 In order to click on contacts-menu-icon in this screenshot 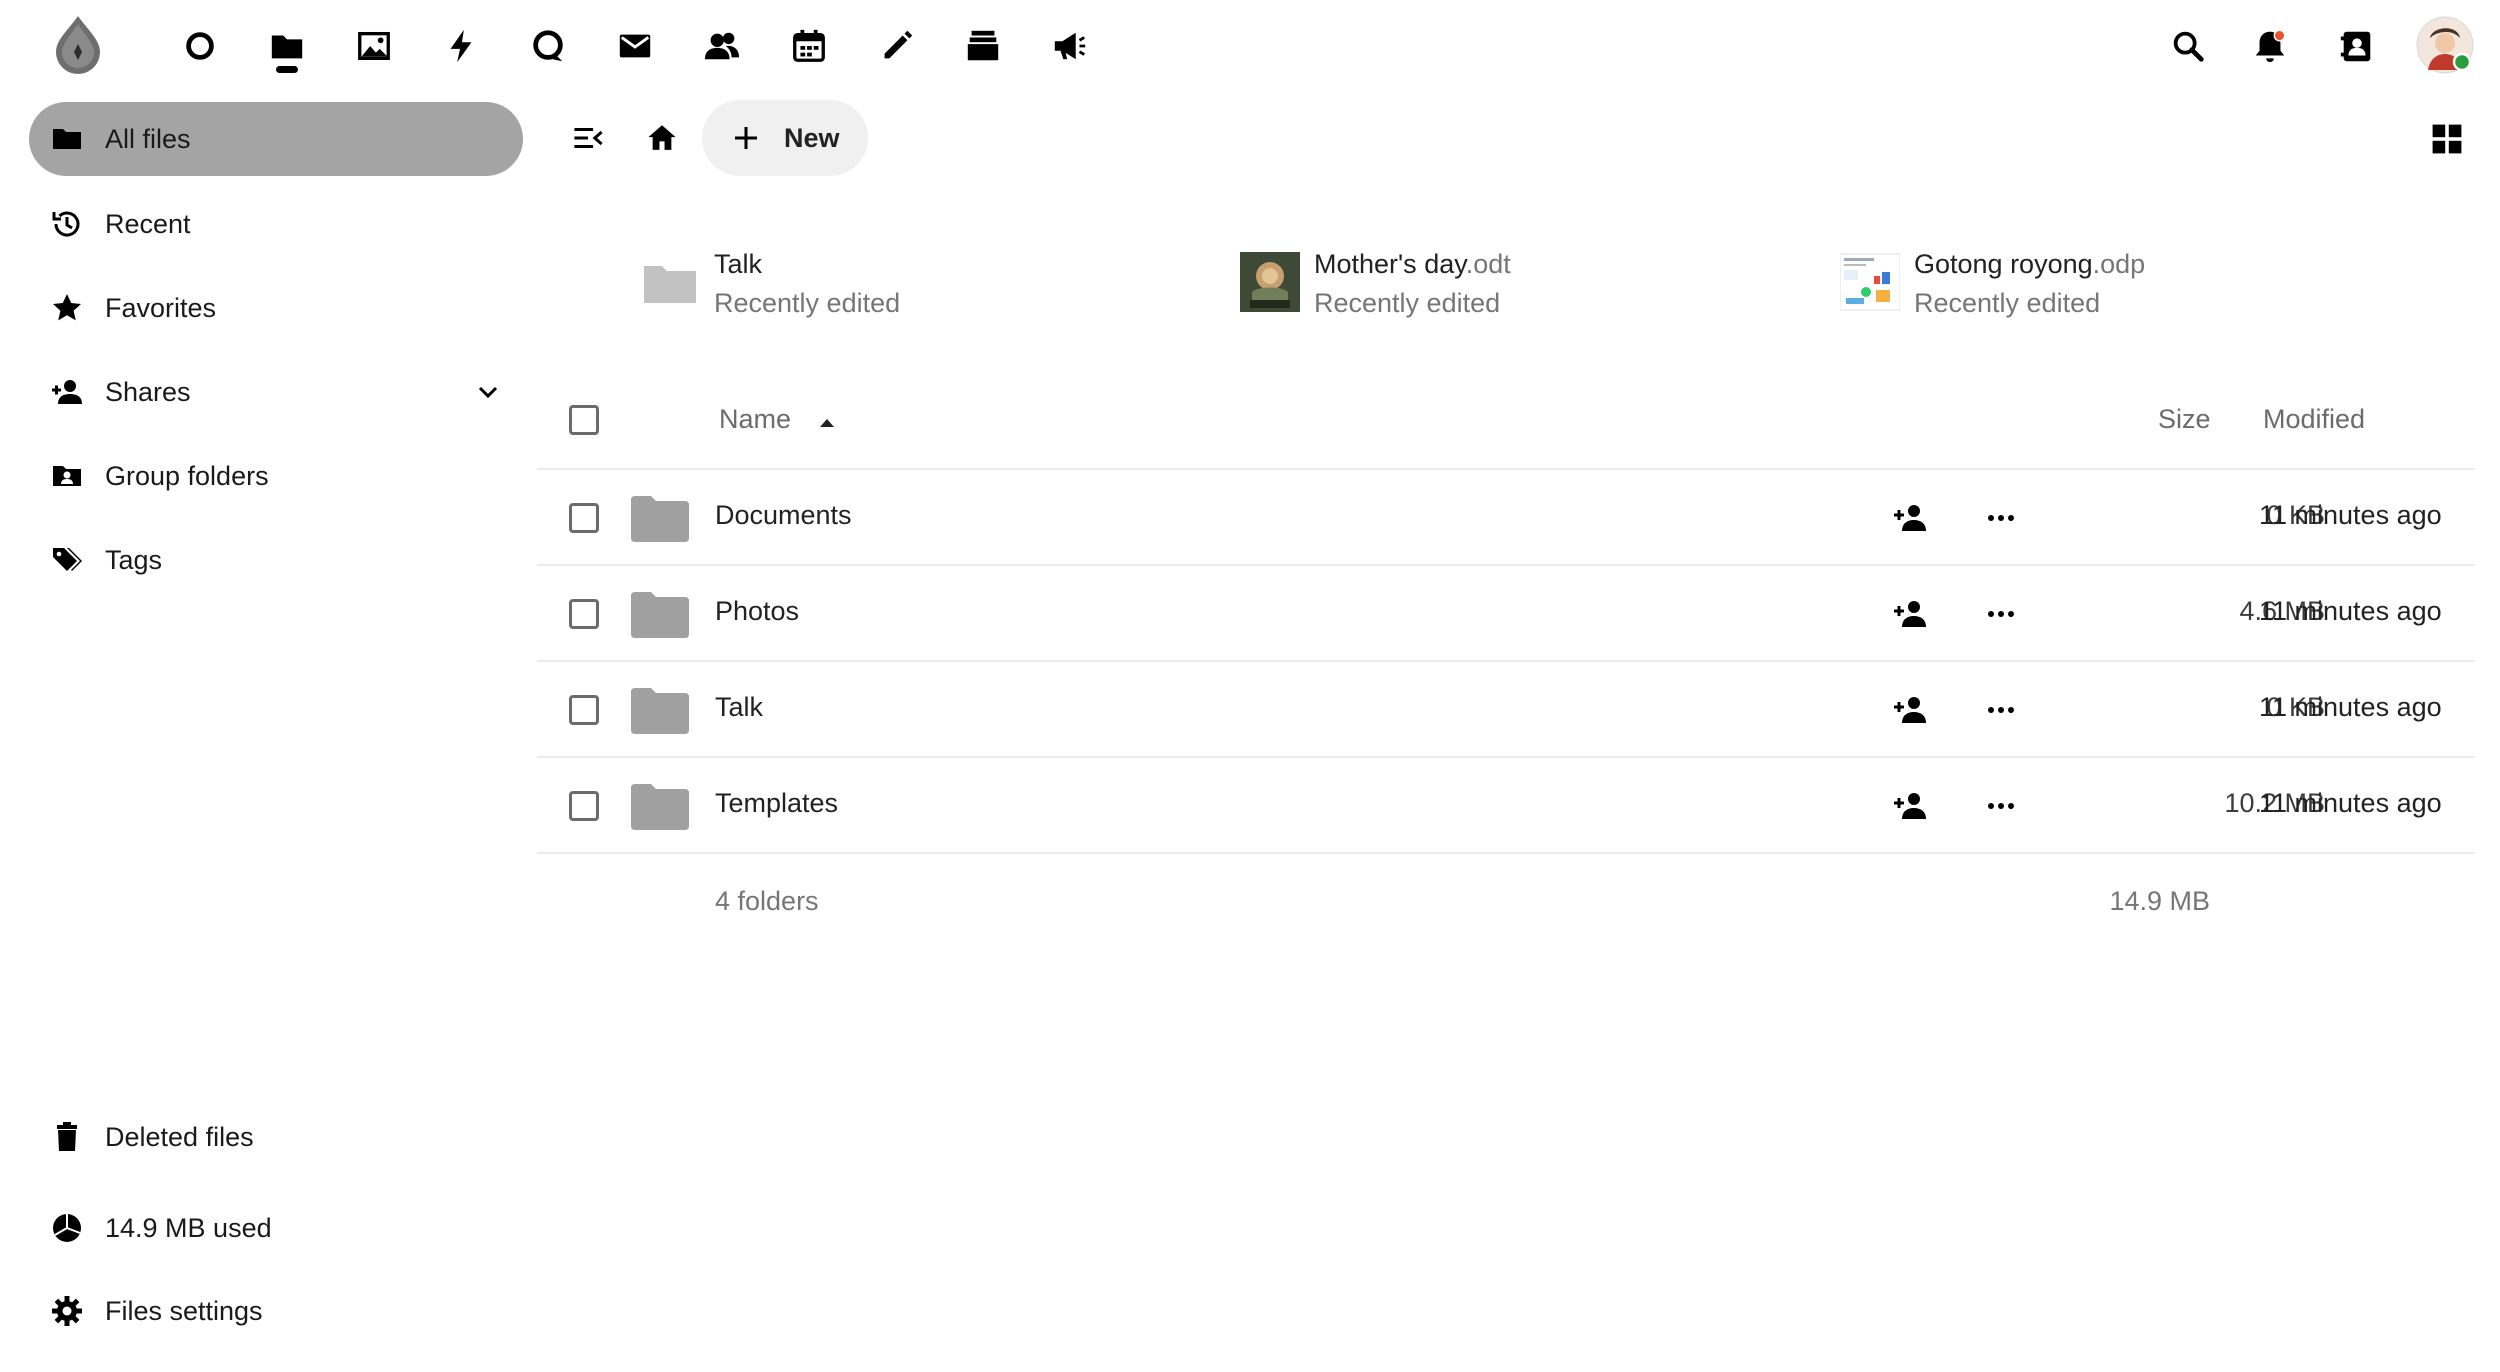, I will do `click(2357, 46)`.